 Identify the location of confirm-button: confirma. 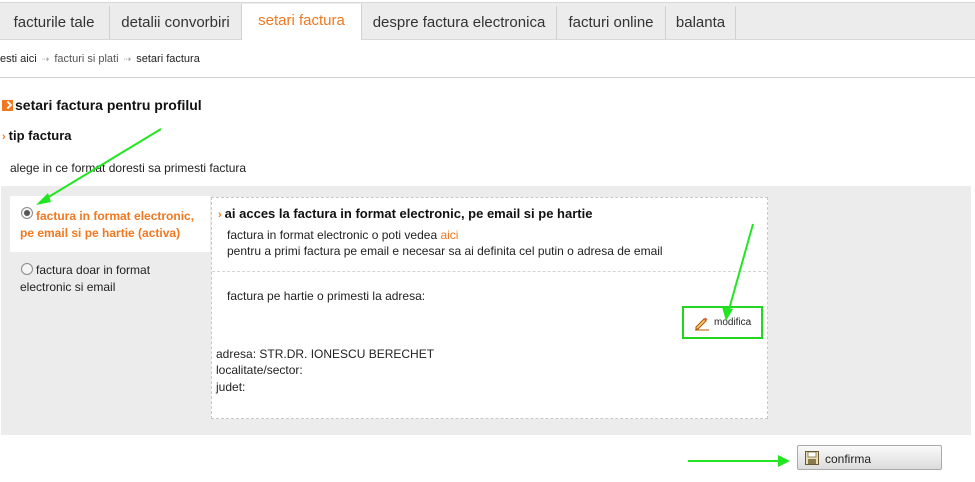
(869, 457).